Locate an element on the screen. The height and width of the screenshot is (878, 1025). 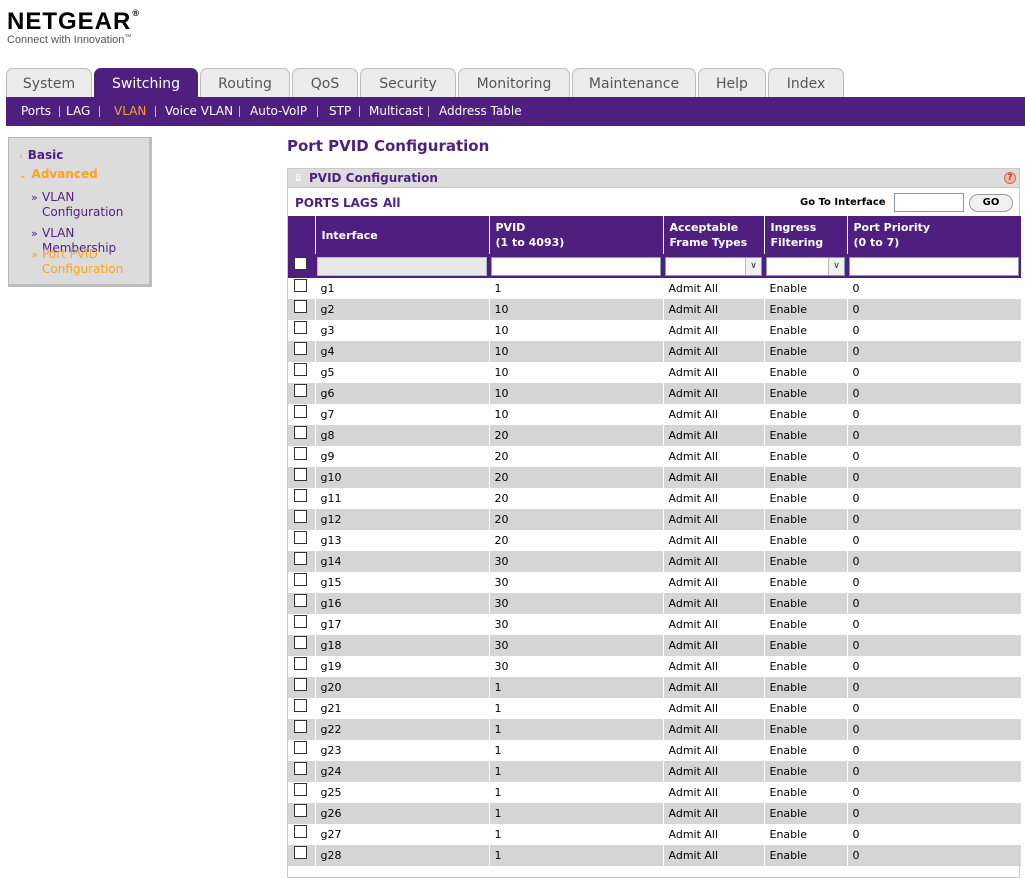
table-row: g22 1 Admit All Enable 0 is located at coordinates (654, 729).